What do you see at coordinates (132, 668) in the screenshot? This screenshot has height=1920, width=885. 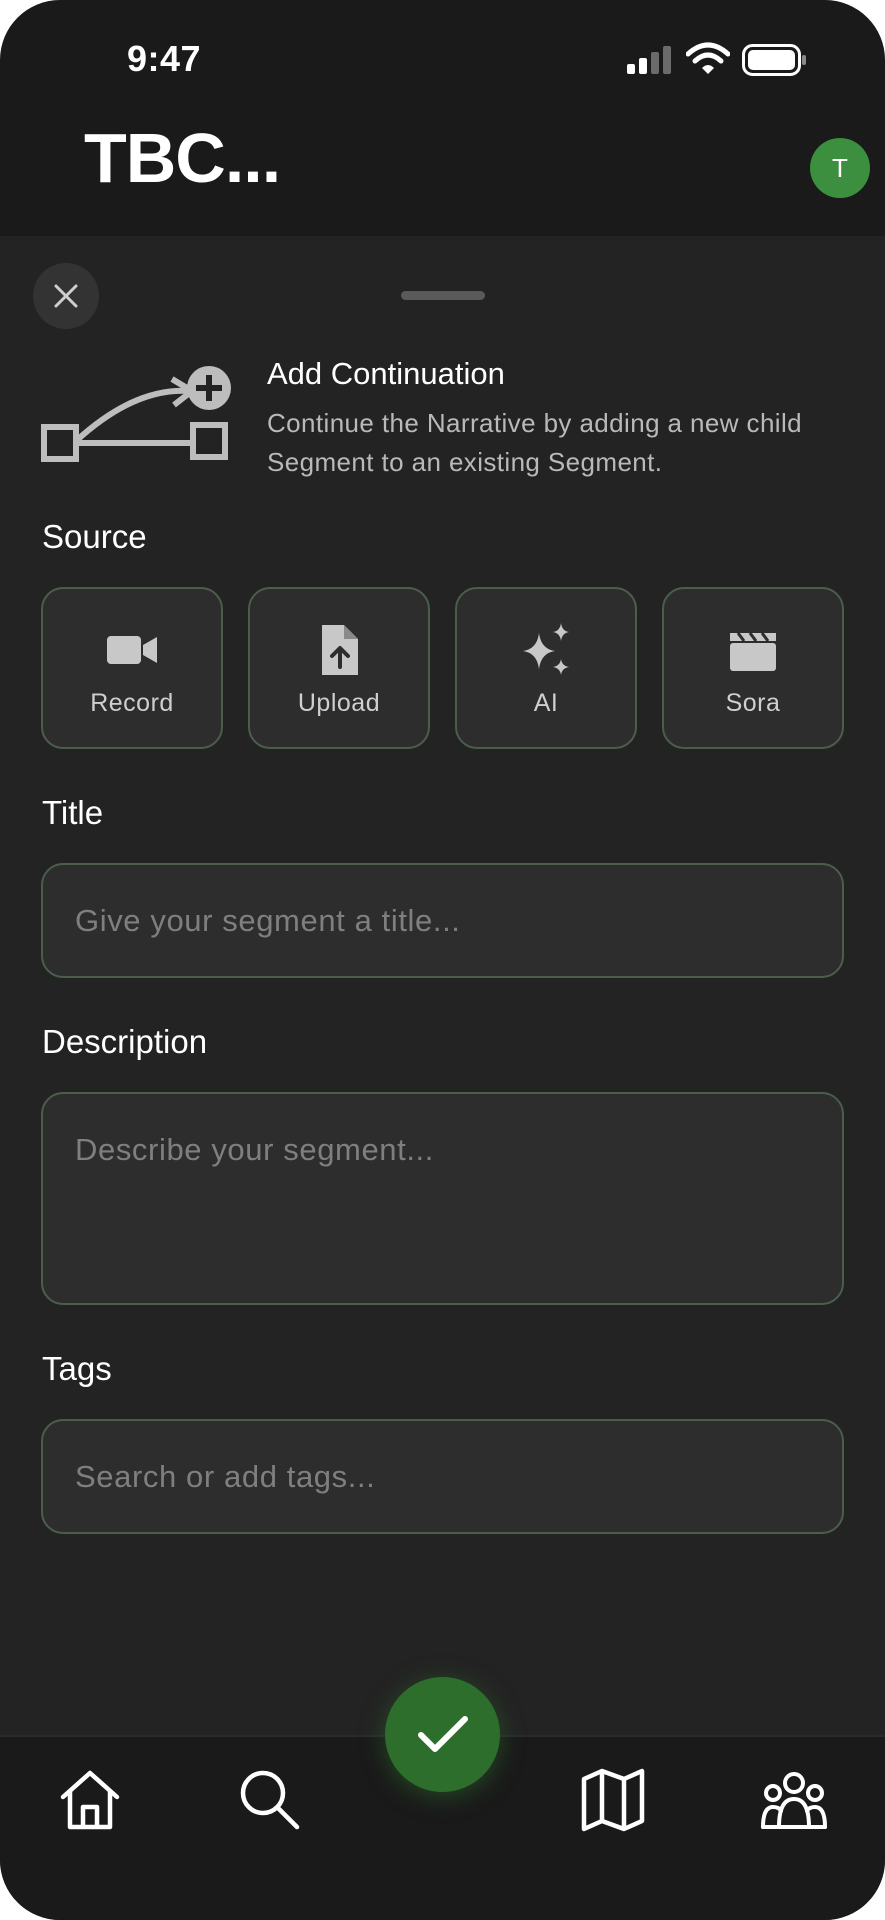 I see `source-record-button: Record` at bounding box center [132, 668].